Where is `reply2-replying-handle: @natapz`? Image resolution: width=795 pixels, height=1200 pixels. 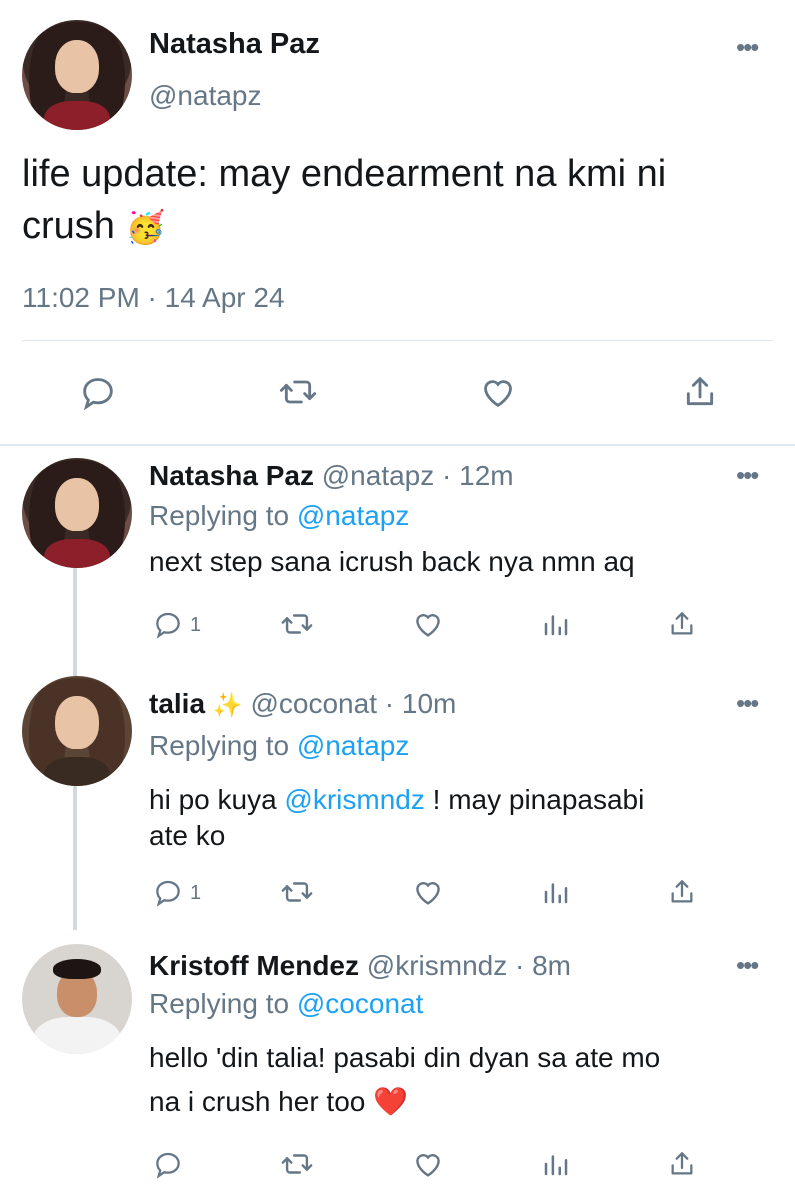 reply2-replying-handle: @natapz is located at coordinates (353, 745).